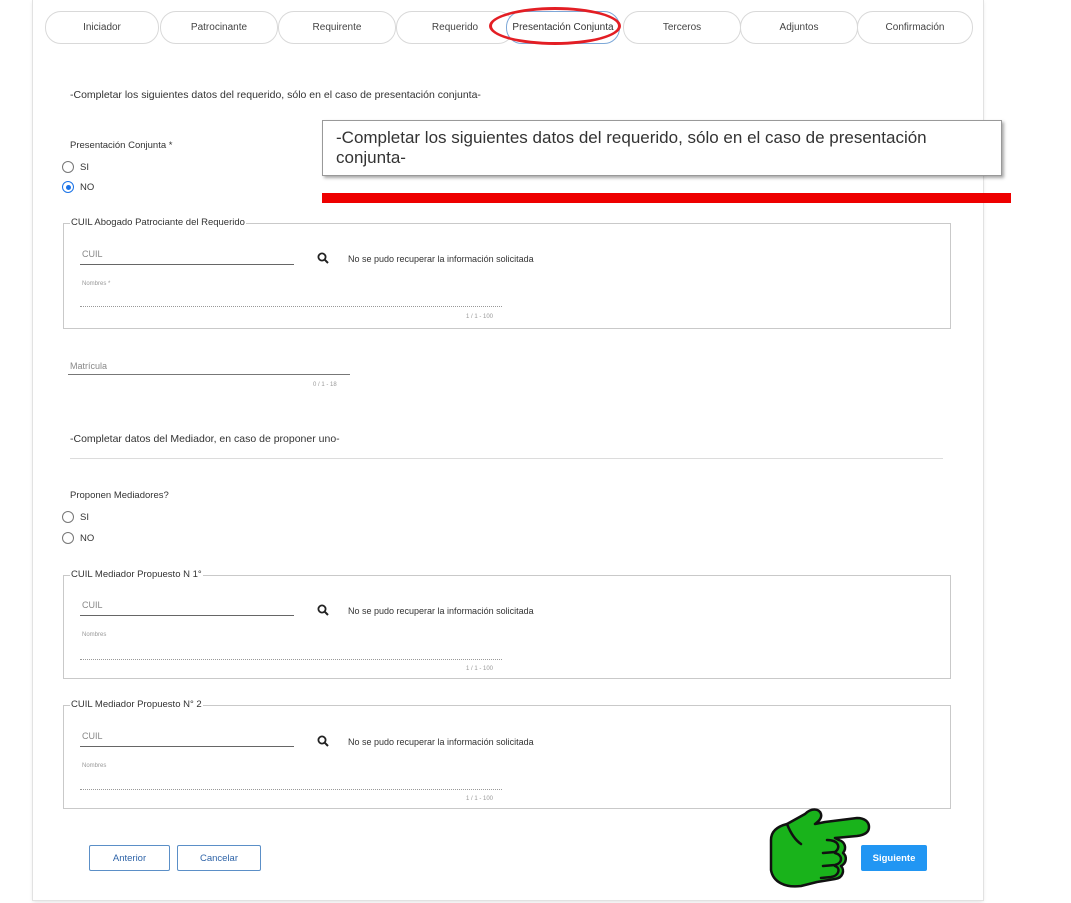 Image resolution: width=1071 pixels, height=903 pixels. I want to click on pointing-hand-icon, so click(820, 848).